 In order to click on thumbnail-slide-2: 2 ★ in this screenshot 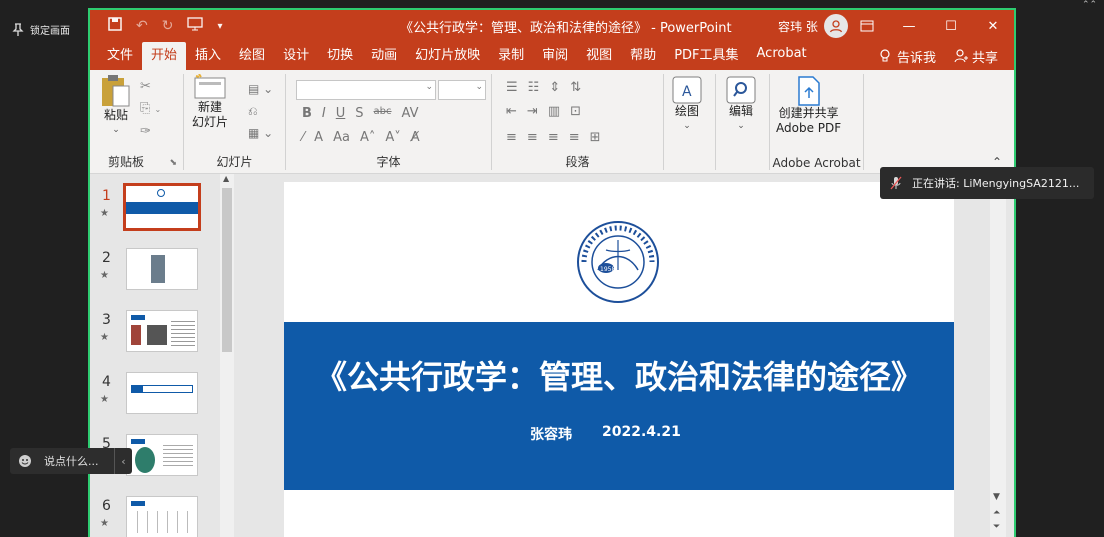, I will do `click(155, 275)`.